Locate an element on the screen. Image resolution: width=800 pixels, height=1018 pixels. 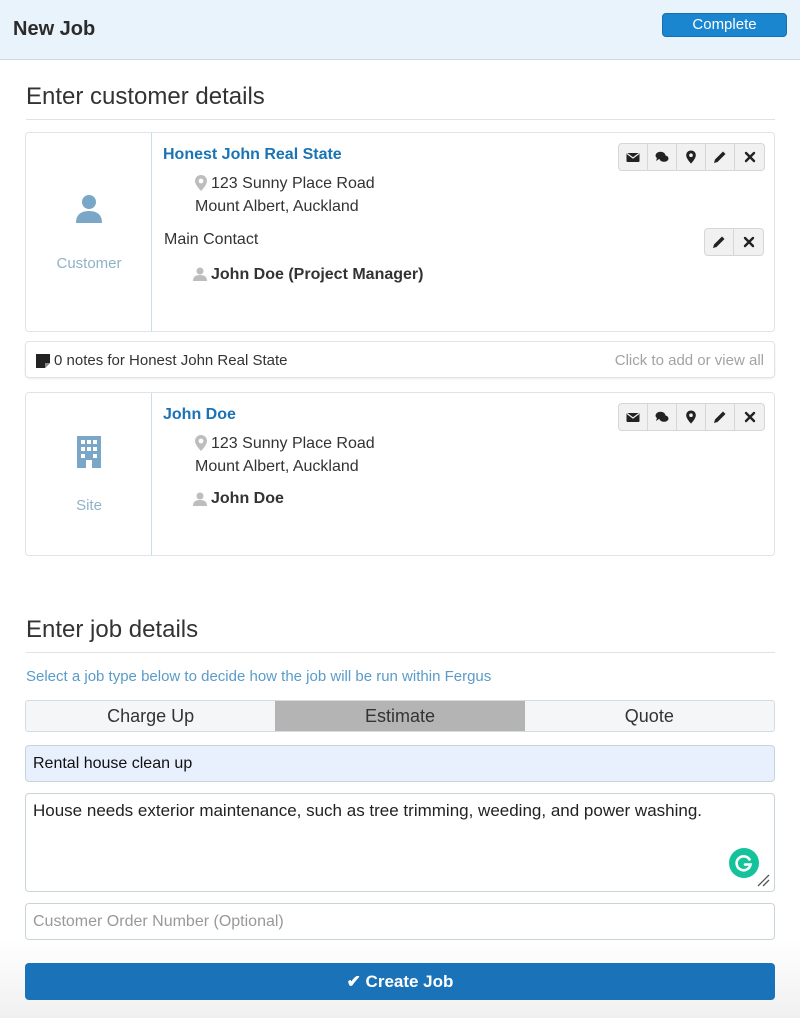
site-address-line2: Mount Albert, Auckland is located at coordinates (277, 466).